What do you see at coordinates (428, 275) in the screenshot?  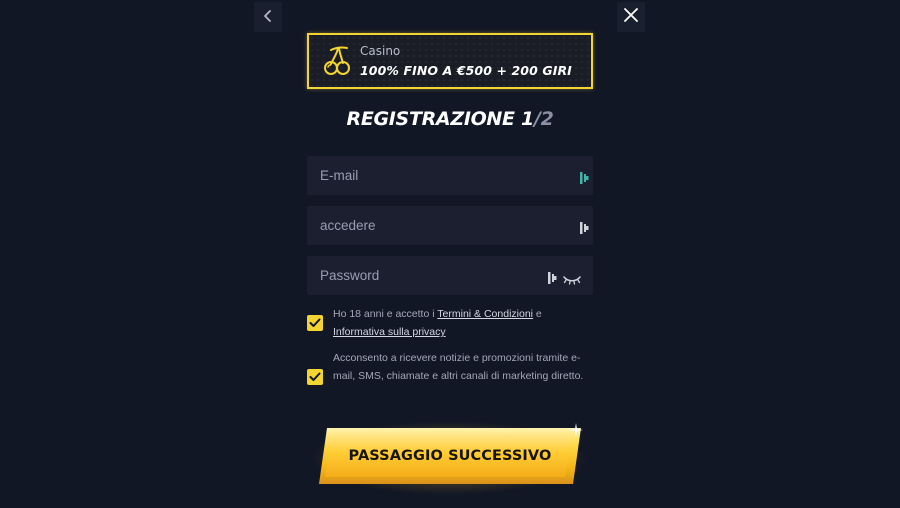 I see `password-field` at bounding box center [428, 275].